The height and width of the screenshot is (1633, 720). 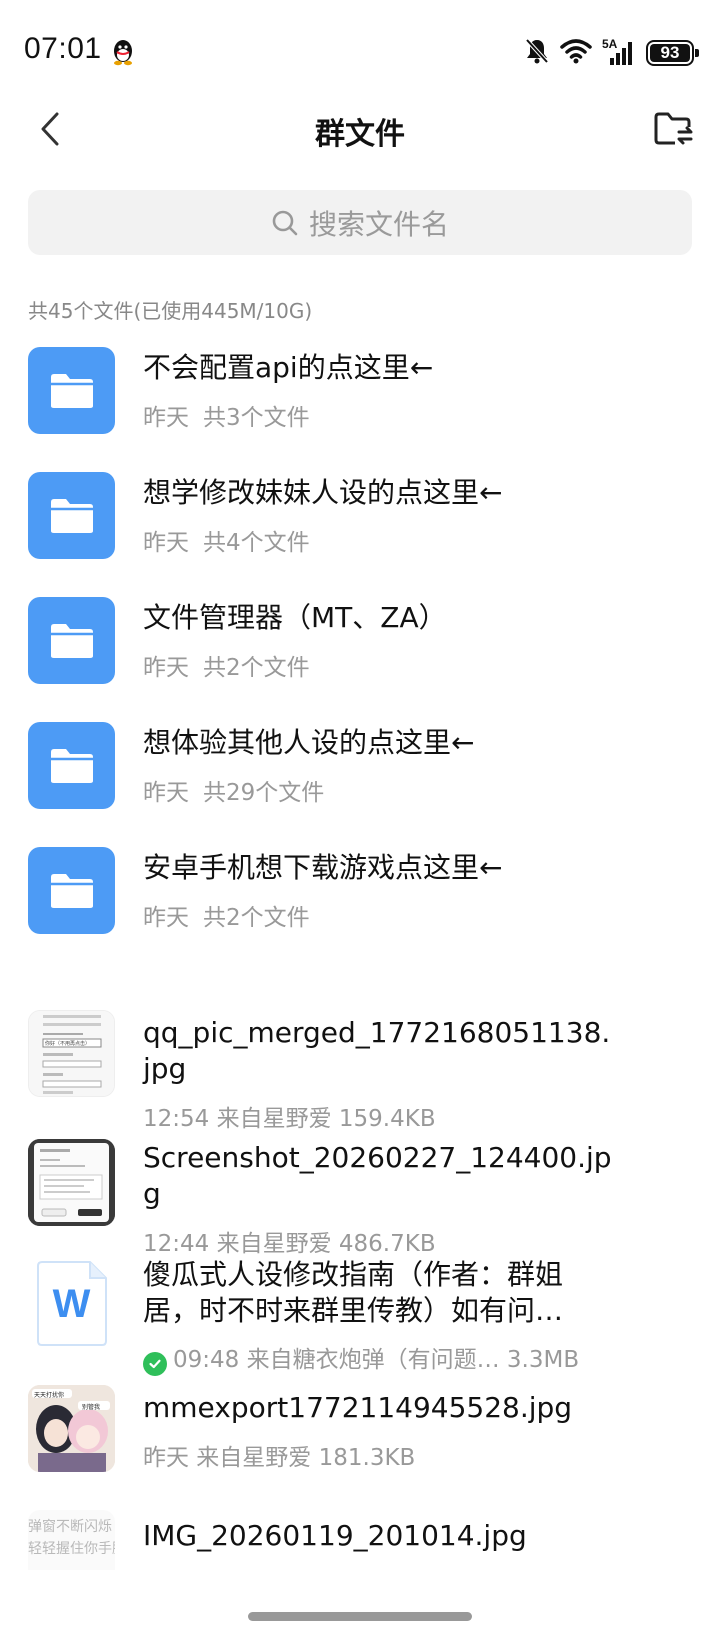 I want to click on downloaded-check-icon, so click(x=155, y=1364).